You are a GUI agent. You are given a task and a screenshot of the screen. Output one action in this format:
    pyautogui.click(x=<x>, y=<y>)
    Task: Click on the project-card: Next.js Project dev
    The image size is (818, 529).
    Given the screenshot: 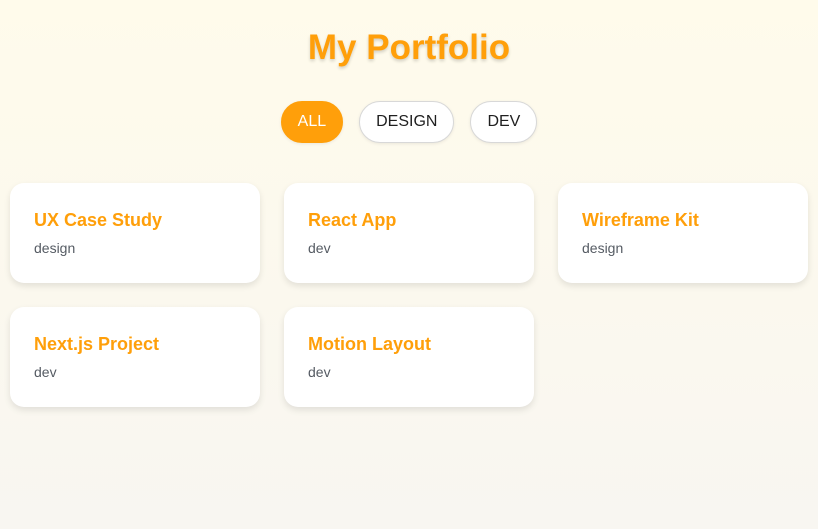 What is the action you would take?
    pyautogui.click(x=135, y=357)
    